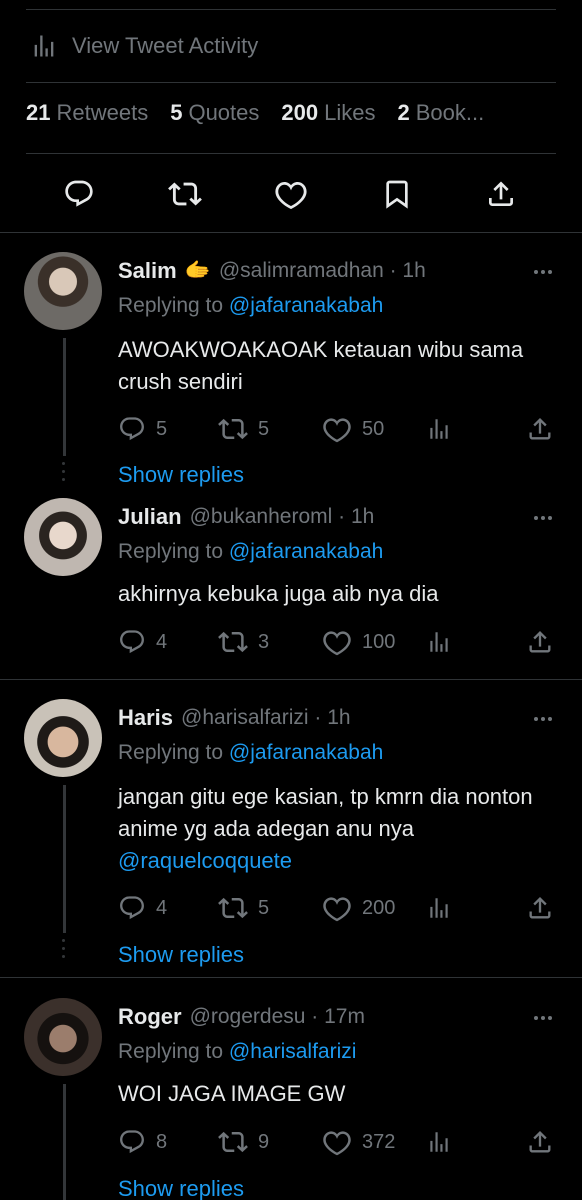 Image resolution: width=582 pixels, height=1200 pixels. I want to click on quotes-label: Quotes, so click(224, 112).